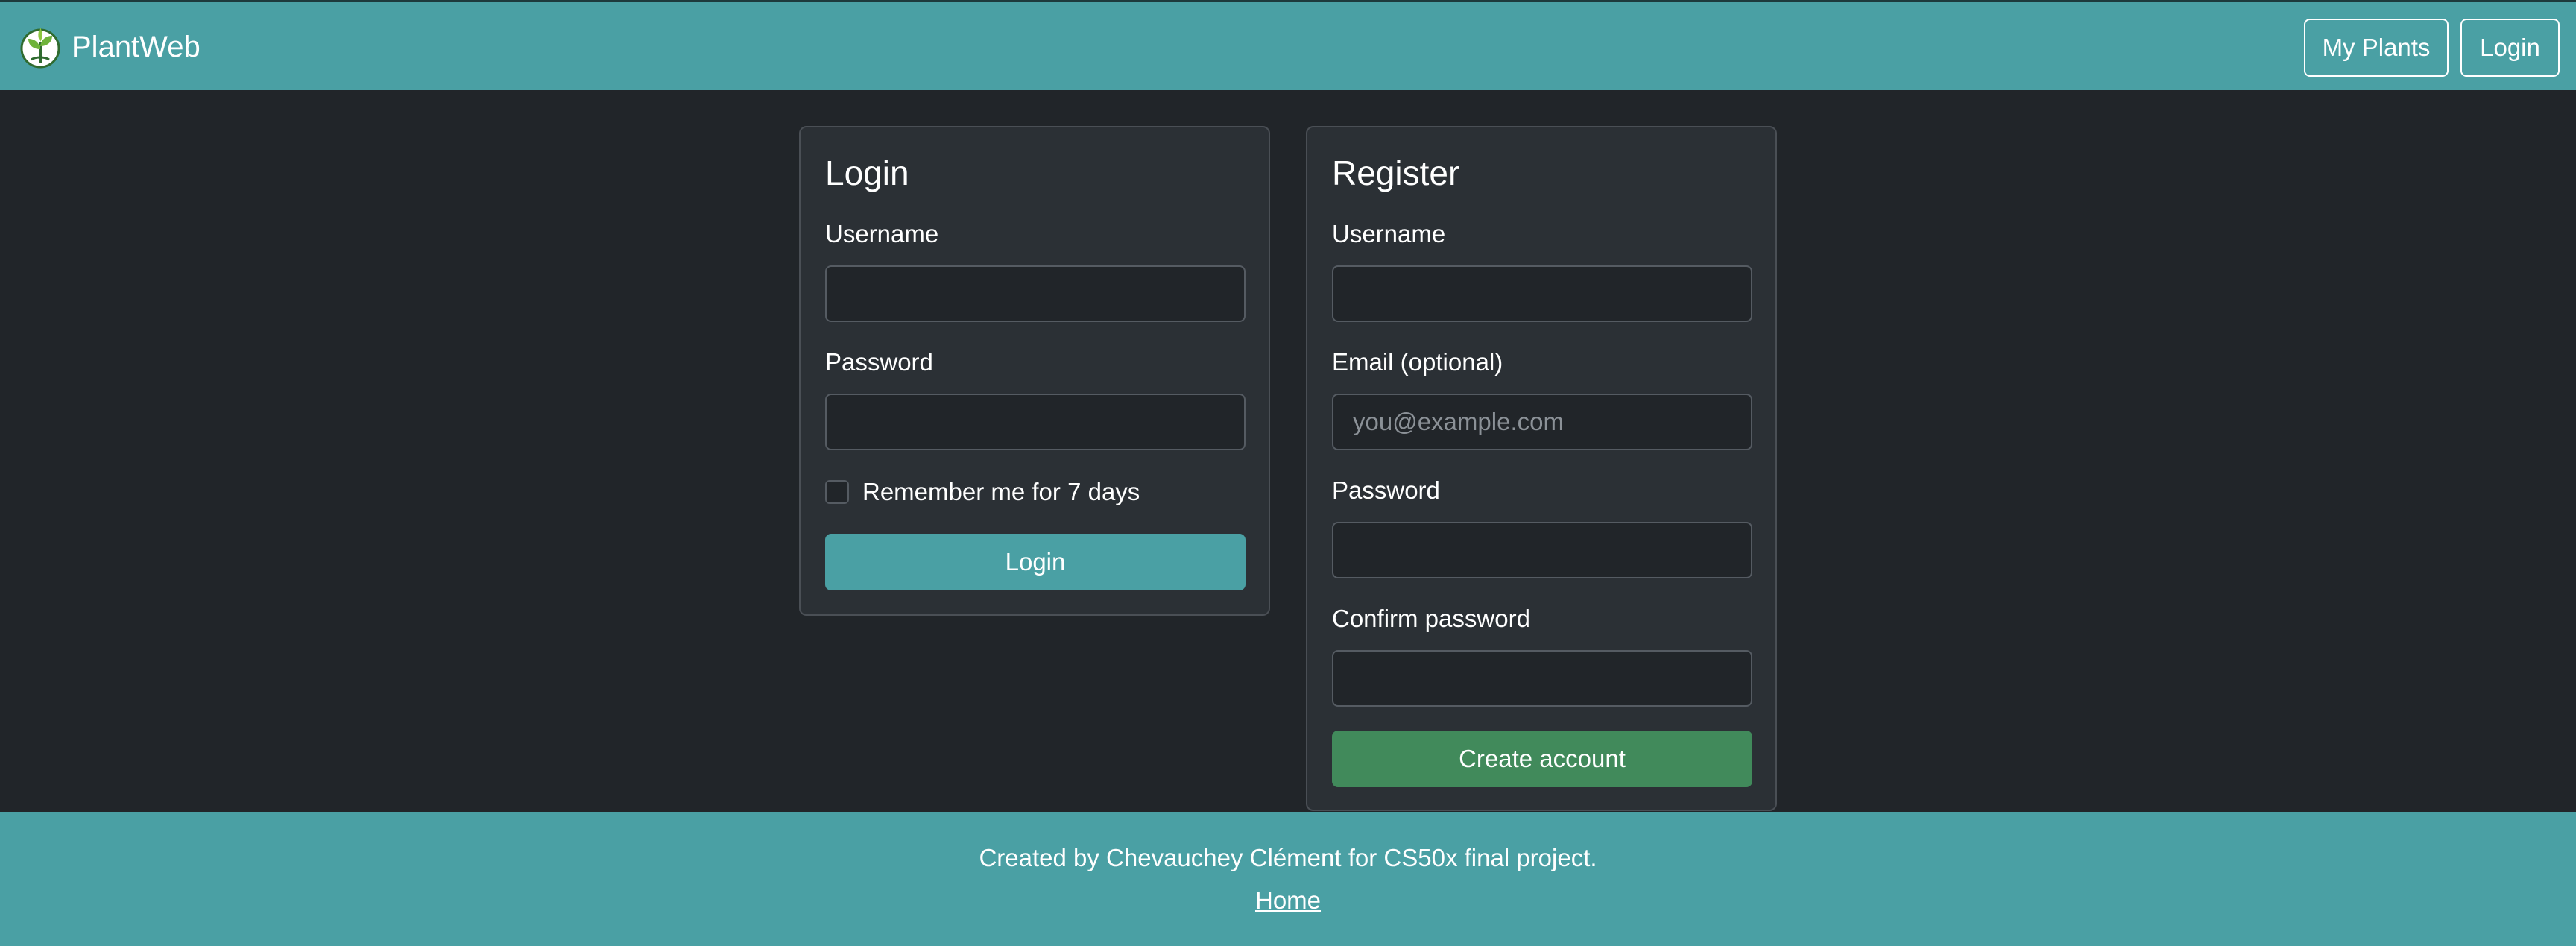 Image resolution: width=2576 pixels, height=946 pixels. I want to click on login-username-label: Username, so click(882, 233).